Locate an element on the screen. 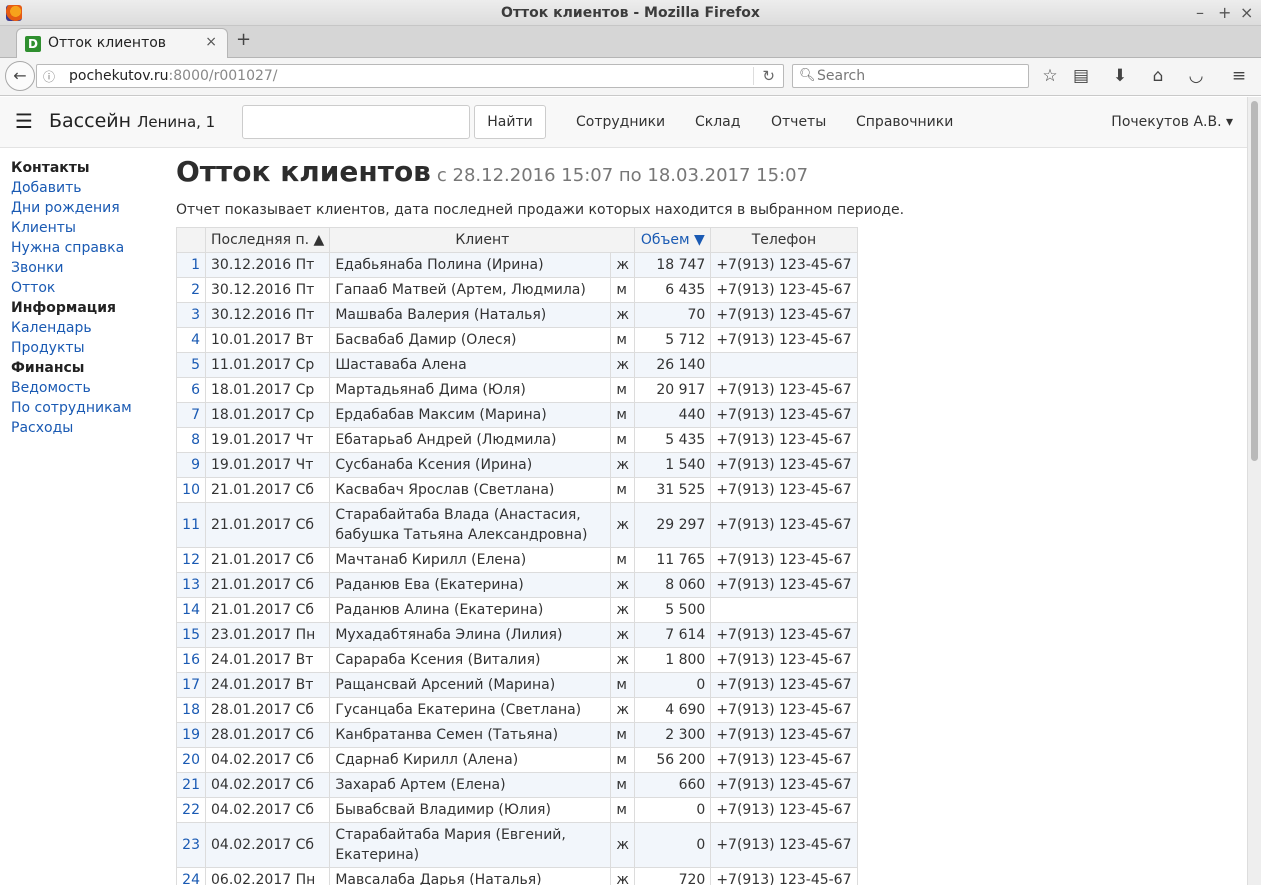  row-number-link: 10 is located at coordinates (191, 490).